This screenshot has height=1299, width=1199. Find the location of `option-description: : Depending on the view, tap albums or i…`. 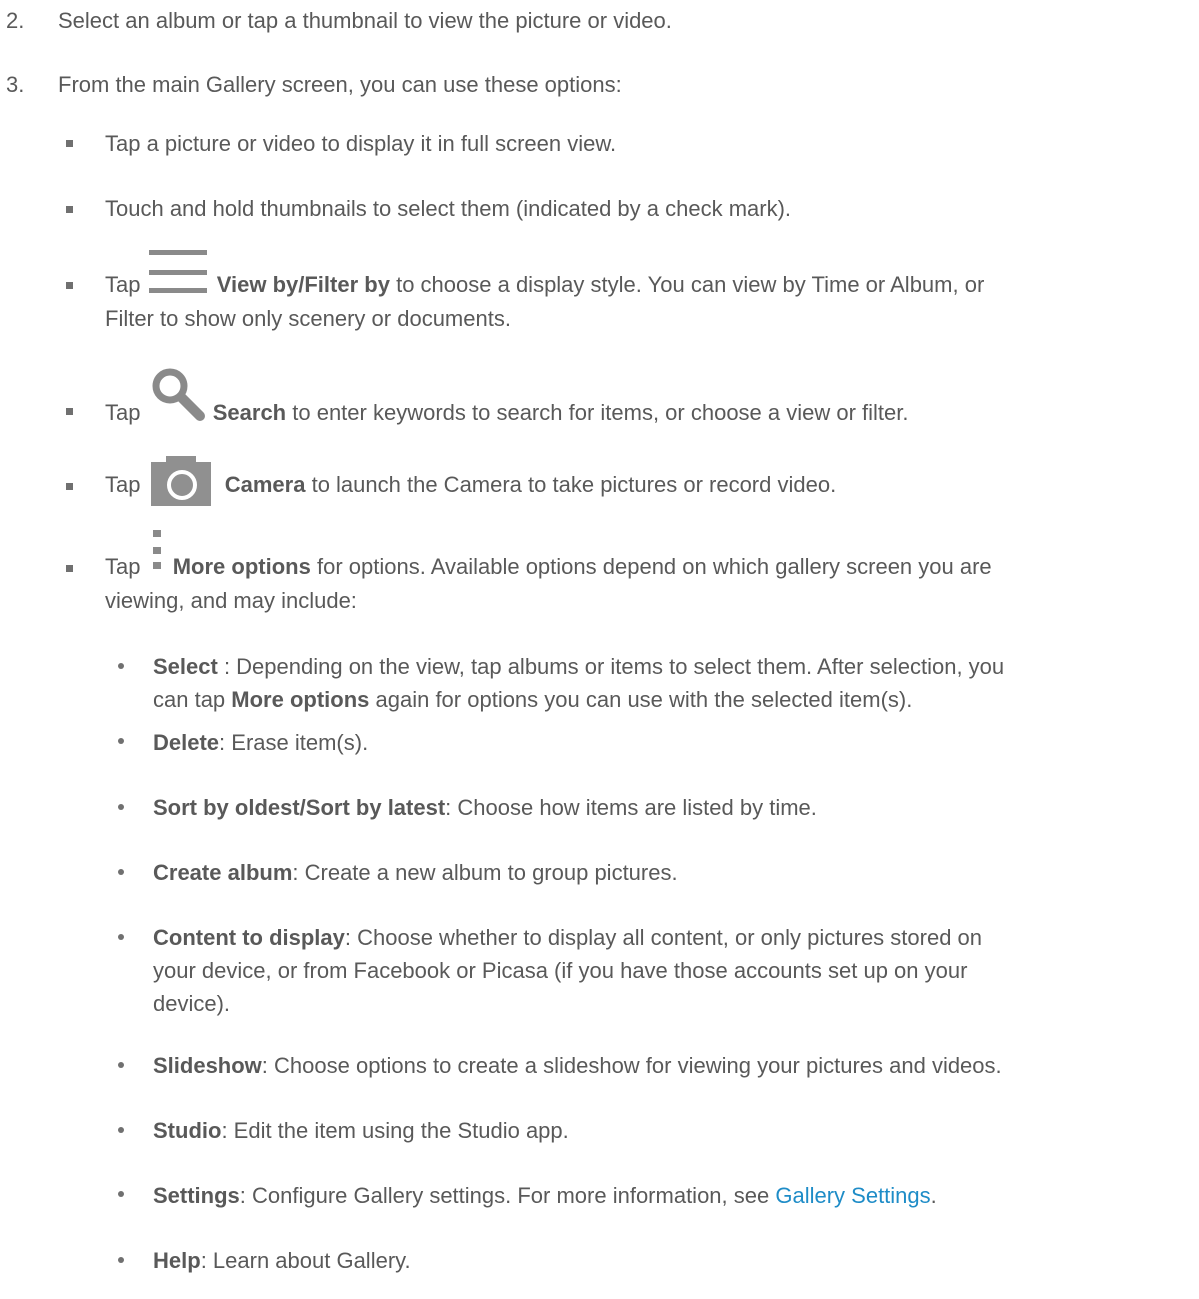

option-description: : Depending on the view, tap albums or i… is located at coordinates (611, 666).